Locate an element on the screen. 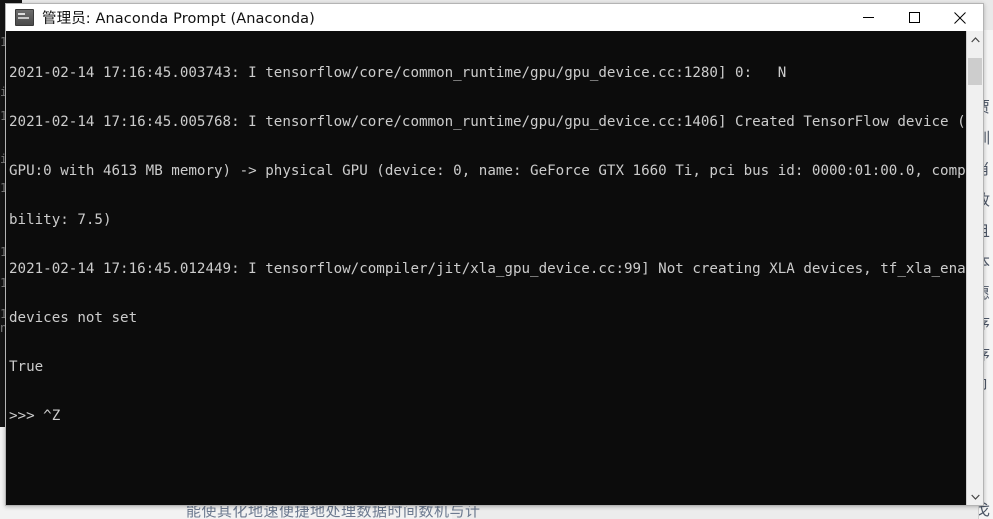  chevron-up-icon is located at coordinates (975, 39).